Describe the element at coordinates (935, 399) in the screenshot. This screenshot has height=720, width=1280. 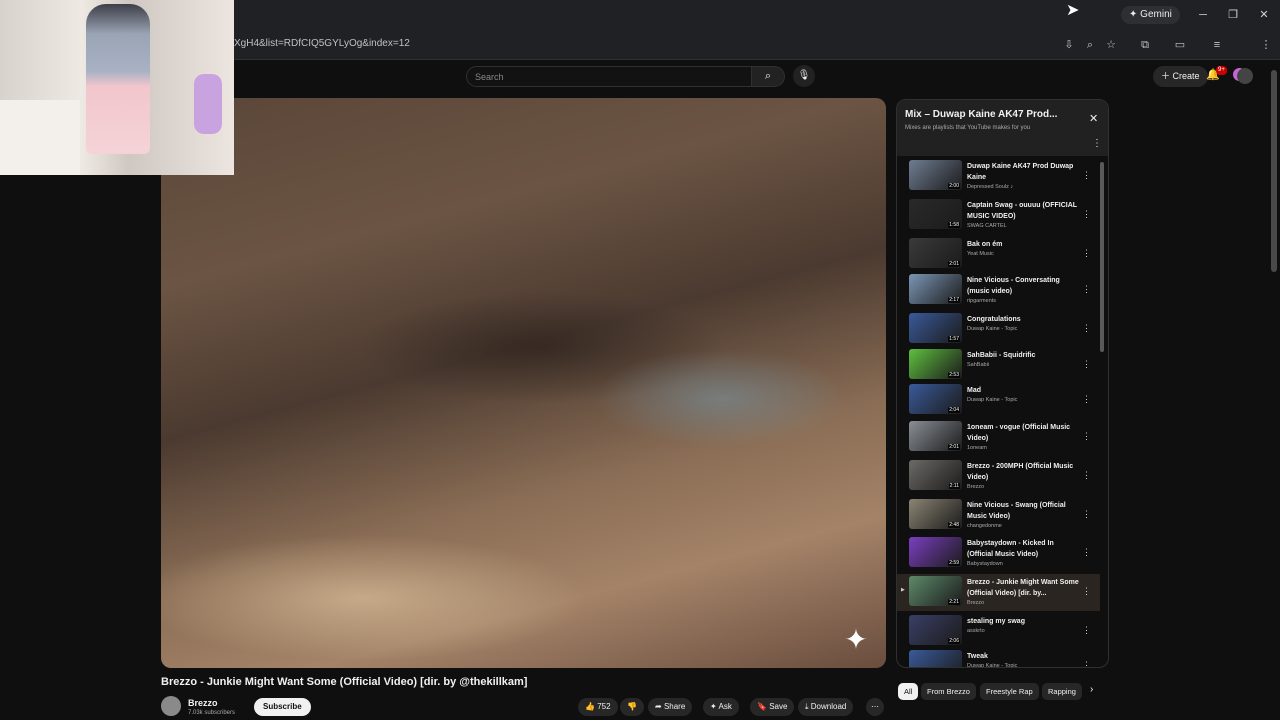
I see `playlist-thumbnail: 2:04` at that location.